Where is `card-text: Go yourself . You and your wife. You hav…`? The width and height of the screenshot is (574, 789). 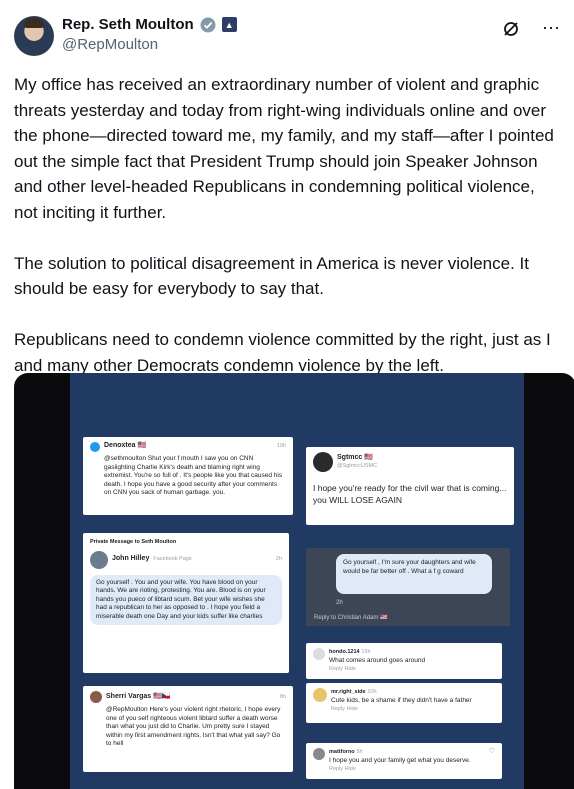 card-text: Go yourself . You and your wife. You hav… is located at coordinates (186, 599).